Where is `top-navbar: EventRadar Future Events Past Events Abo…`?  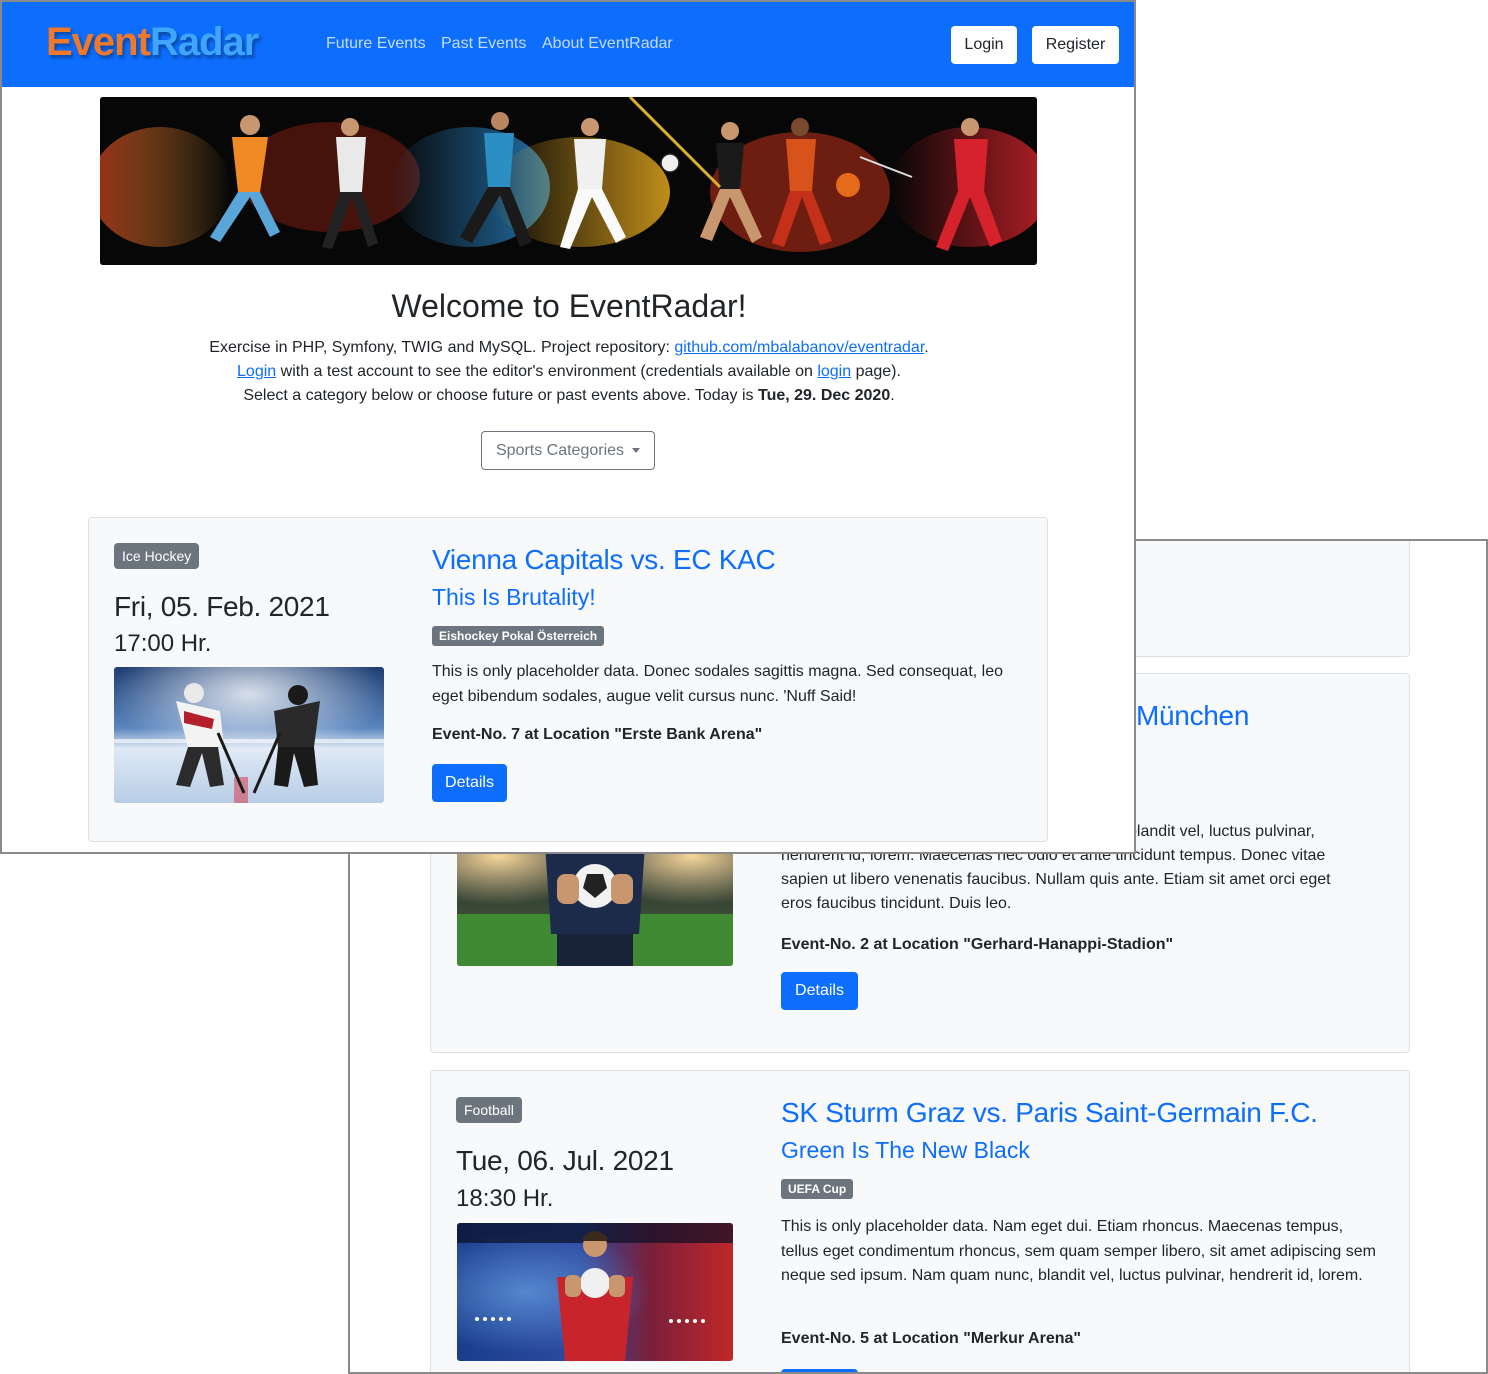
top-navbar: EventRadar Future Events Past Events Abo… is located at coordinates (568, 44).